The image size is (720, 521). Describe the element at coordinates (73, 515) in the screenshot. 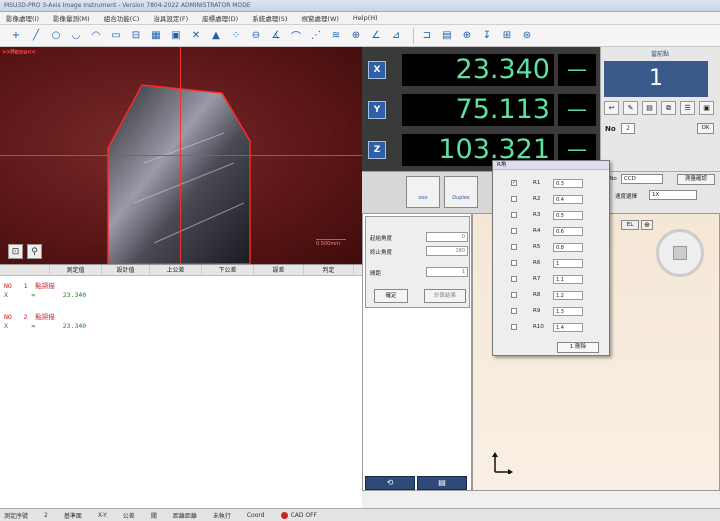

I see `status-plane: 基準面` at that location.